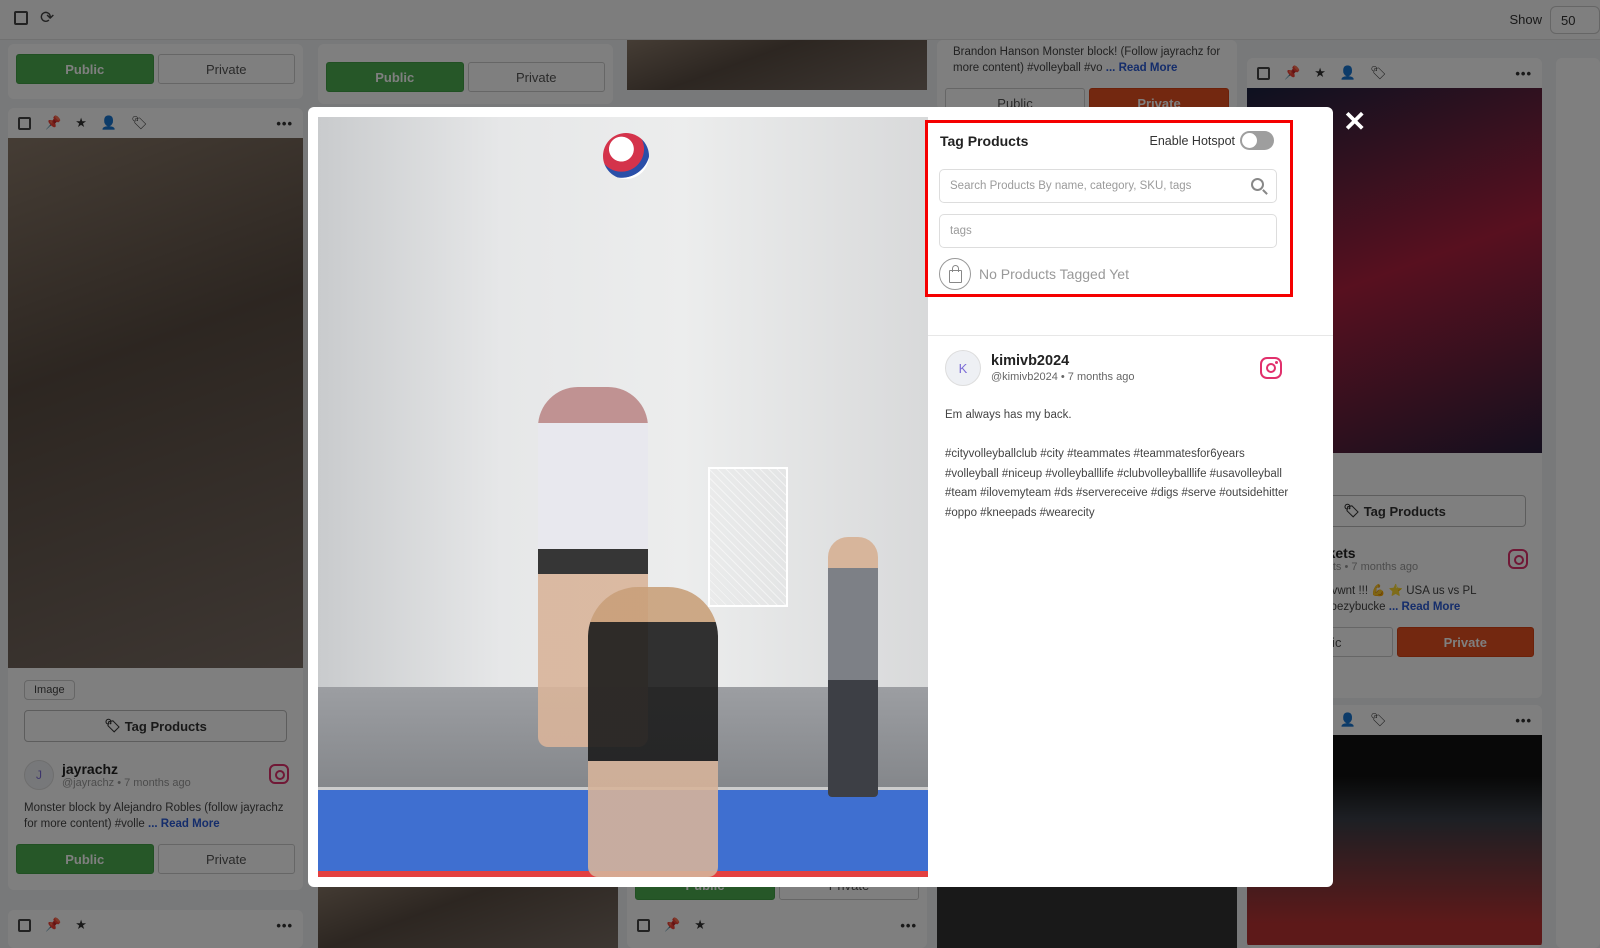 Image resolution: width=1600 pixels, height=948 pixels. I want to click on post-author: K kimivb2024 @kimivb2024 • 7 months ago, so click(1039, 368).